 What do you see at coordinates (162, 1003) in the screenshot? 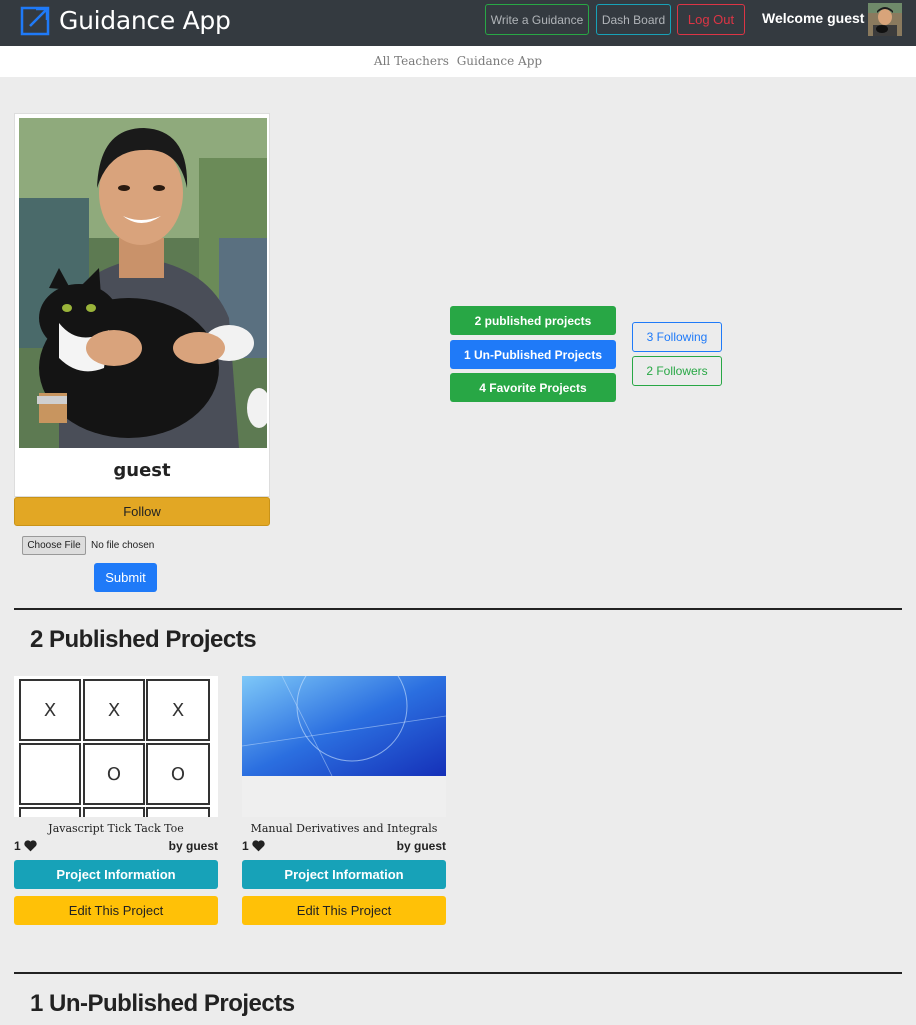
I see `unpublished-section-title: 1 Un-Published Projects` at bounding box center [162, 1003].